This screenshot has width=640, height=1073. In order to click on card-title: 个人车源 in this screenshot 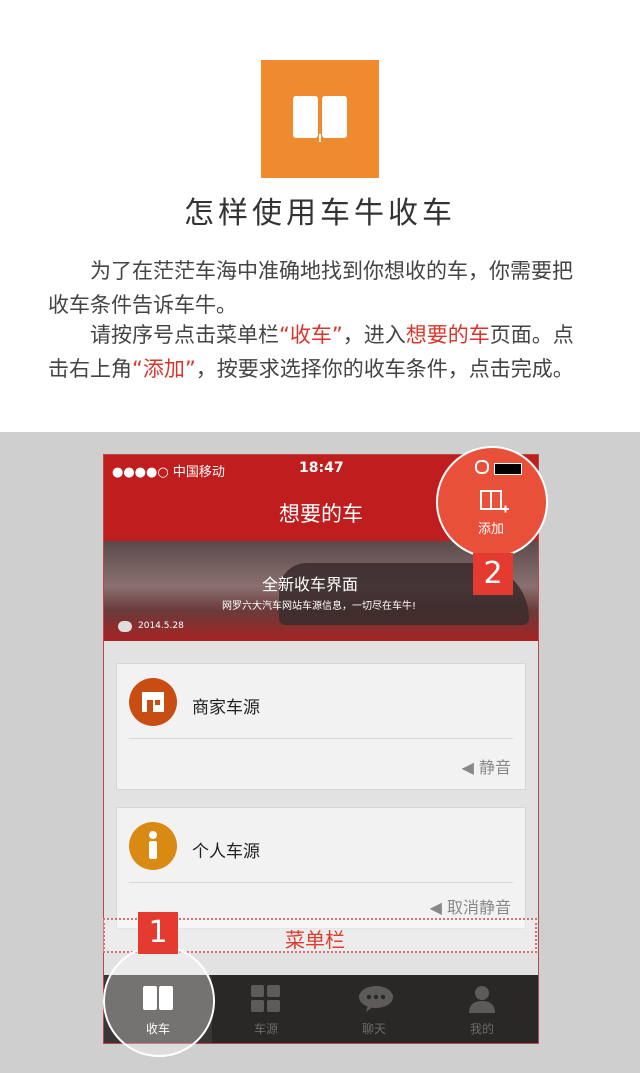, I will do `click(226, 852)`.